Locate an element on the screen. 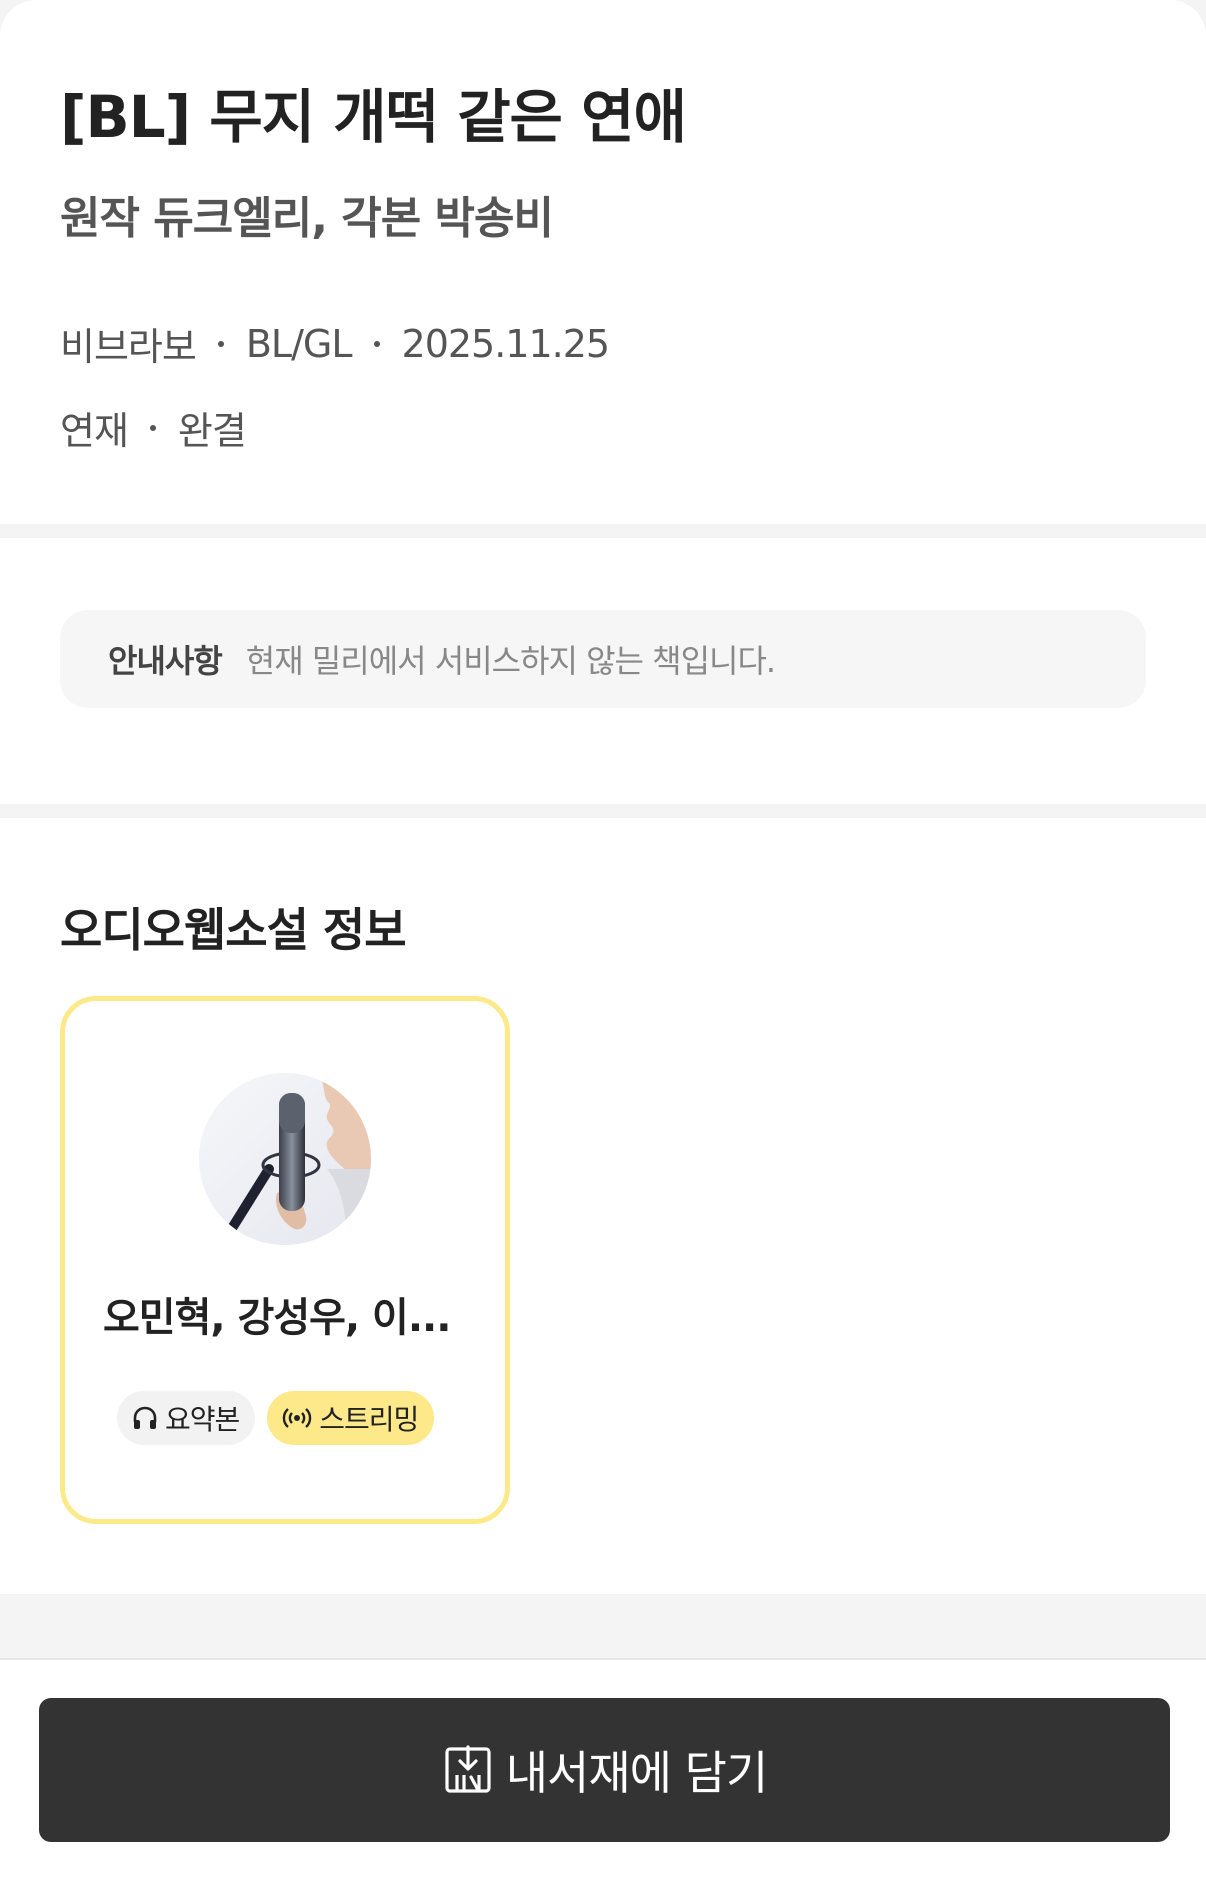 The image size is (1206, 1877). book-credit: 원작 듀크엘리, 각본 박송비 is located at coordinates (307, 218).